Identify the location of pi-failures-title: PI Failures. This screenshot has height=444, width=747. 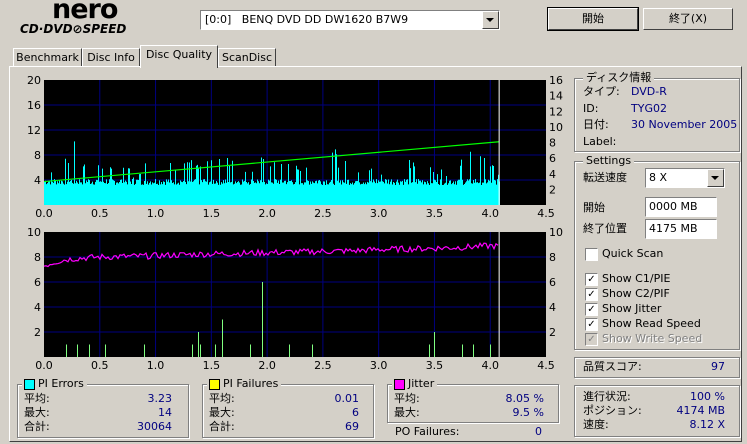
(251, 383).